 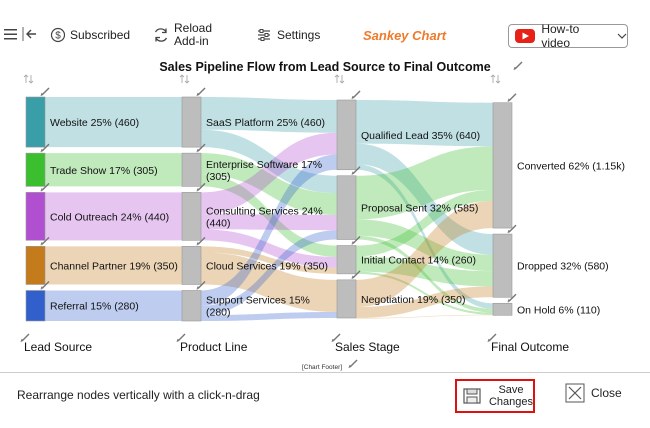 I want to click on node-web, so click(x=35, y=122).